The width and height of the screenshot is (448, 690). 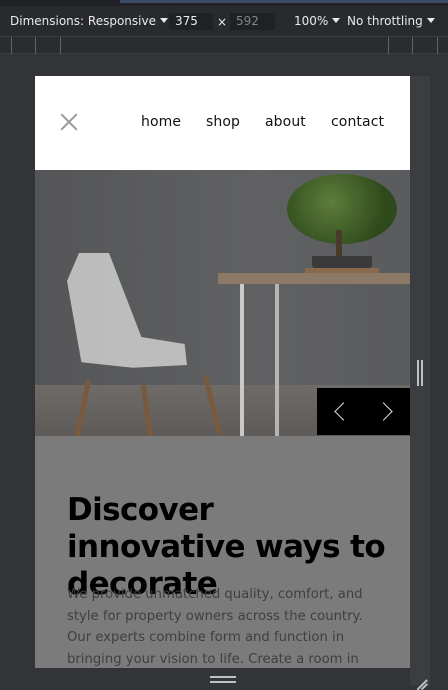 I want to click on resize-grip-right, so click(x=420, y=373).